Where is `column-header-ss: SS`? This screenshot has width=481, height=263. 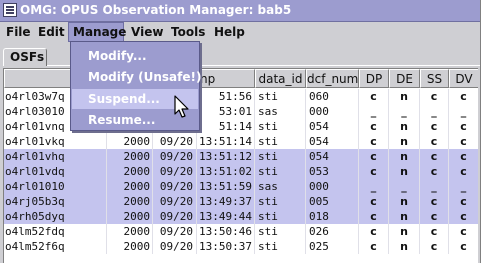 column-header-ss: SS is located at coordinates (434, 78).